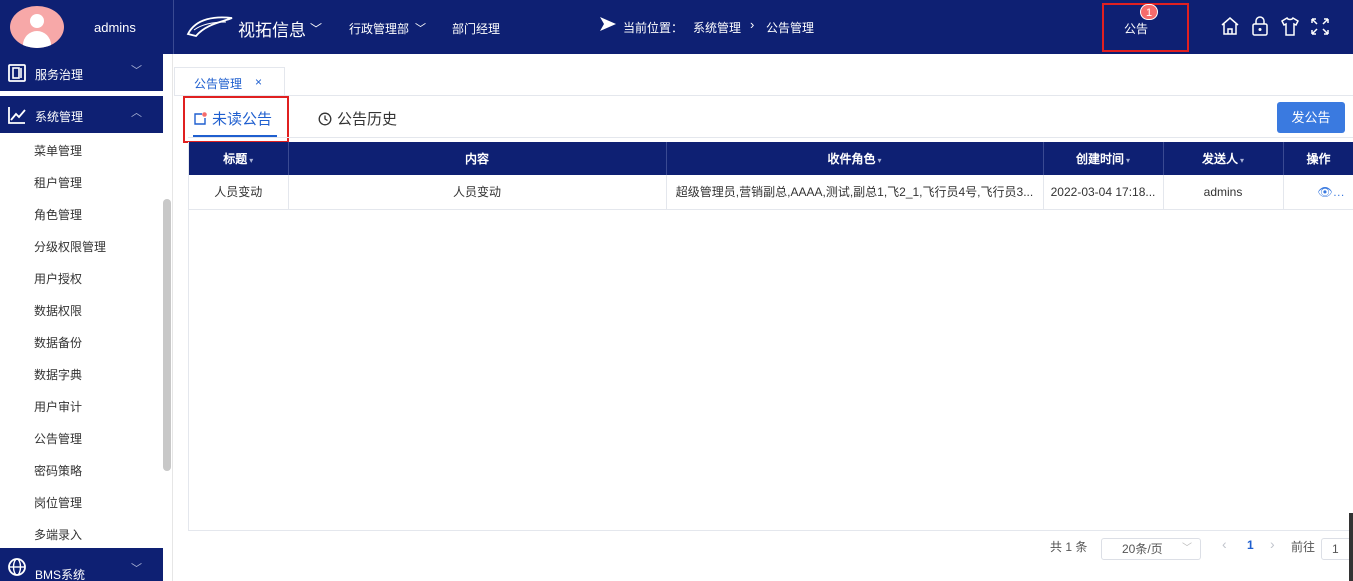 The image size is (1353, 581). Describe the element at coordinates (58, 502) in the screenshot. I see `sidebar-item-post: 岗位管理` at that location.